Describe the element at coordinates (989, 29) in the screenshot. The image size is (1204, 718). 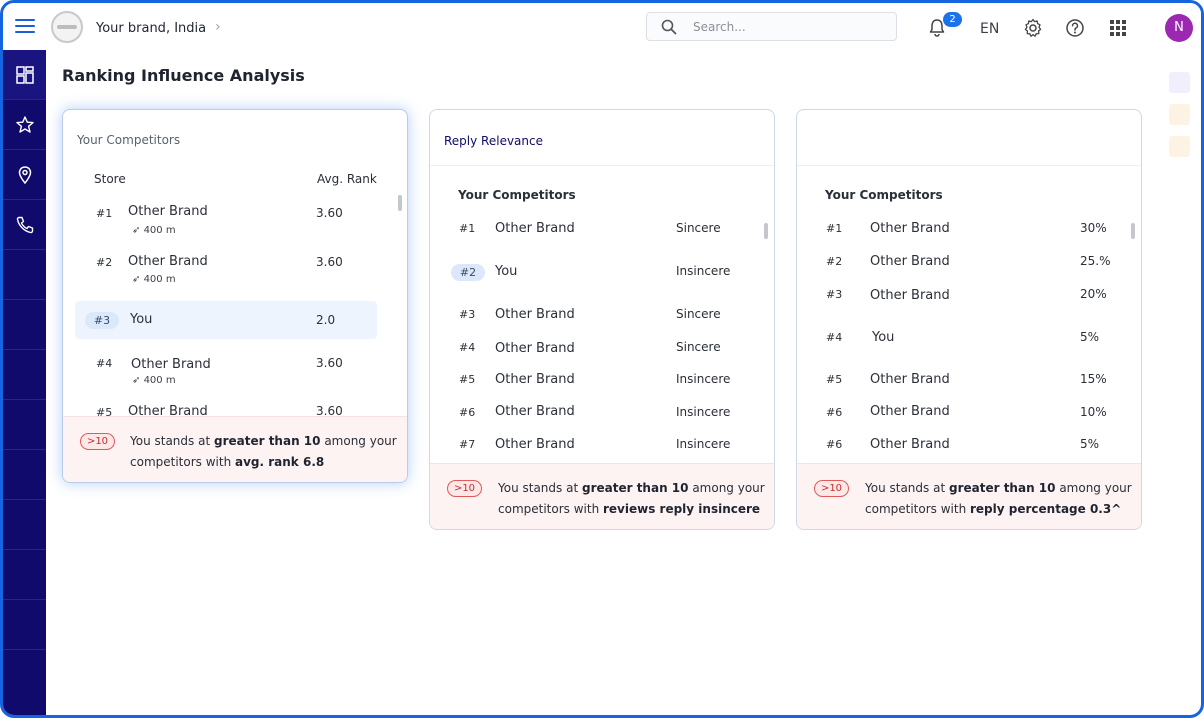
I see `language-selector: EN` at that location.